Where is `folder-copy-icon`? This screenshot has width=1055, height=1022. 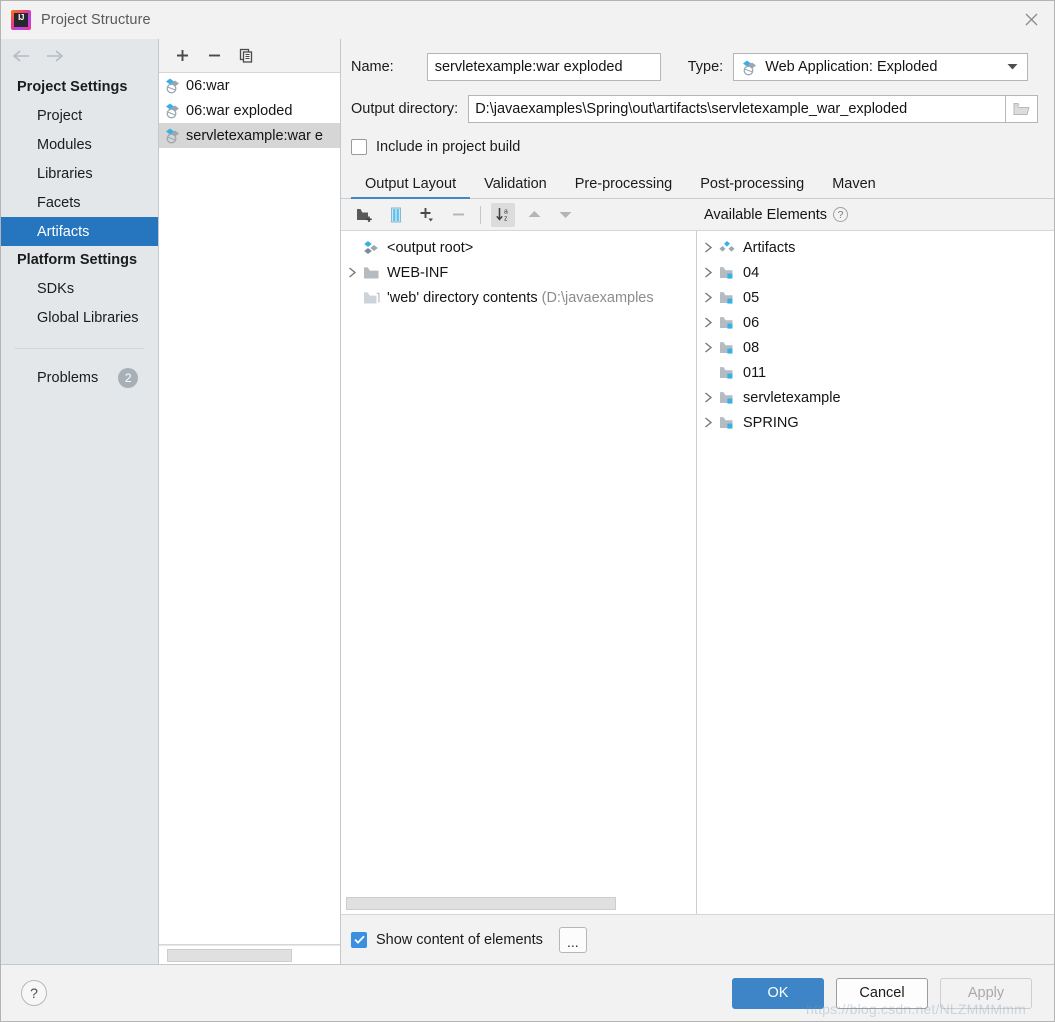 folder-copy-icon is located at coordinates (372, 298).